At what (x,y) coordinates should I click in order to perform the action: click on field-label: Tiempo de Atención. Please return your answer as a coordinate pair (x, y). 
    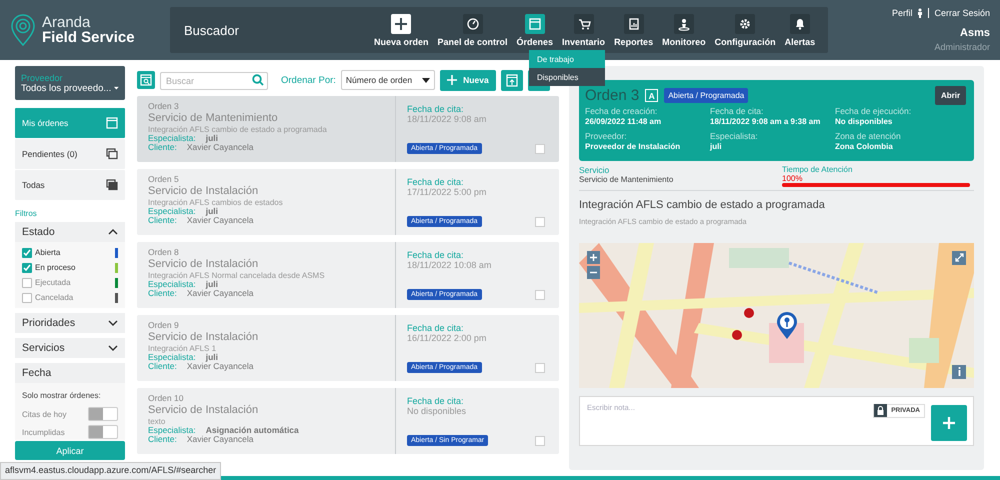
    Looking at the image, I should click on (818, 169).